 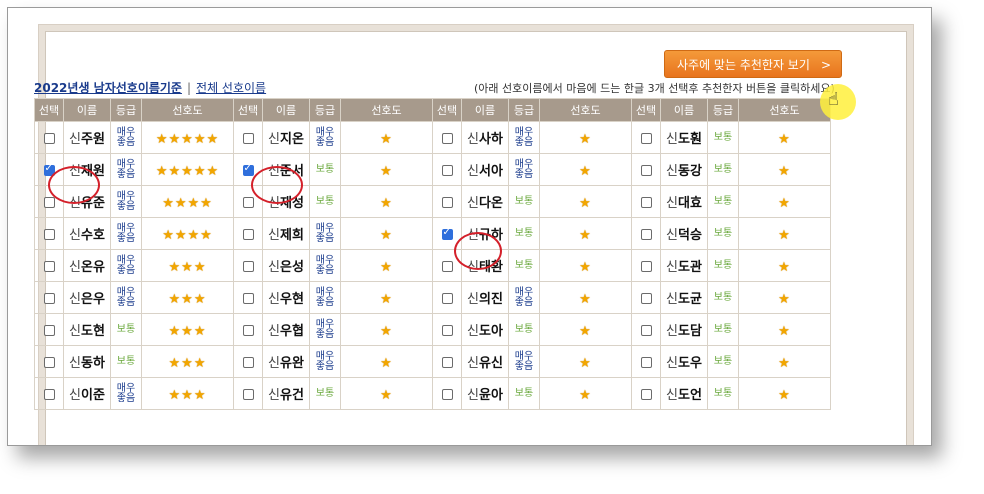 I want to click on name-cell: 신온유, so click(x=87, y=265).